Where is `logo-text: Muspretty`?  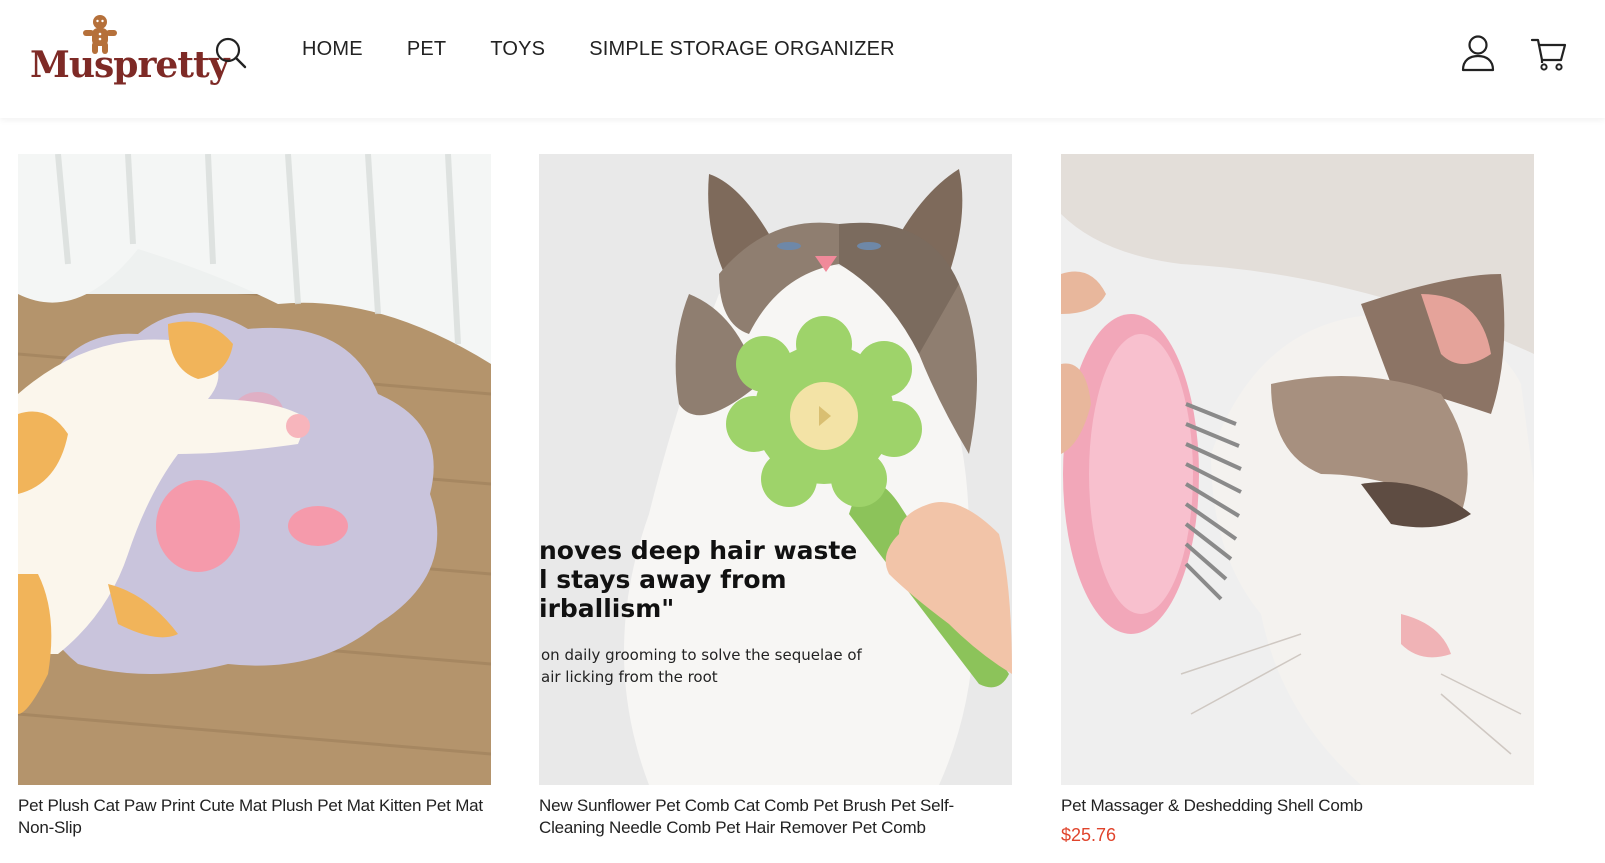
logo-text: Muspretty is located at coordinates (130, 65).